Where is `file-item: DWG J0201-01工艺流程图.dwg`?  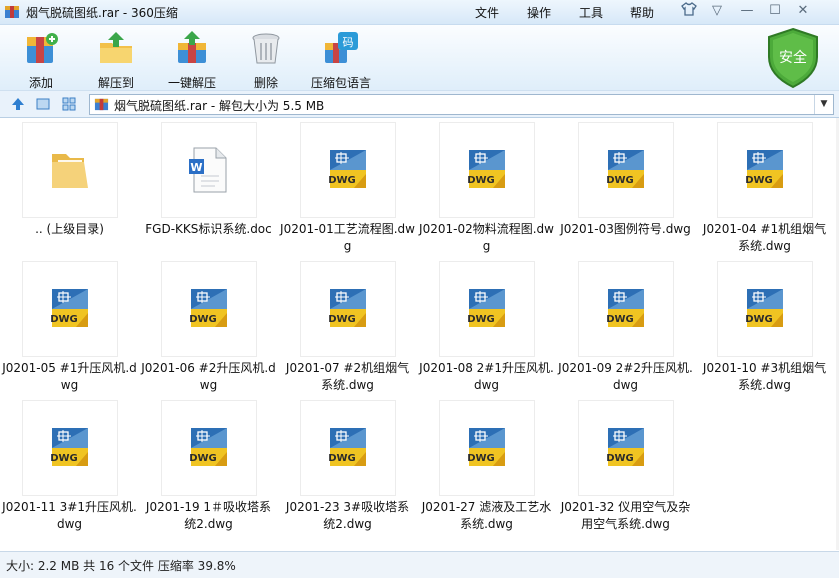 file-item: DWG J0201-01工艺流程图.dwg is located at coordinates (347, 189).